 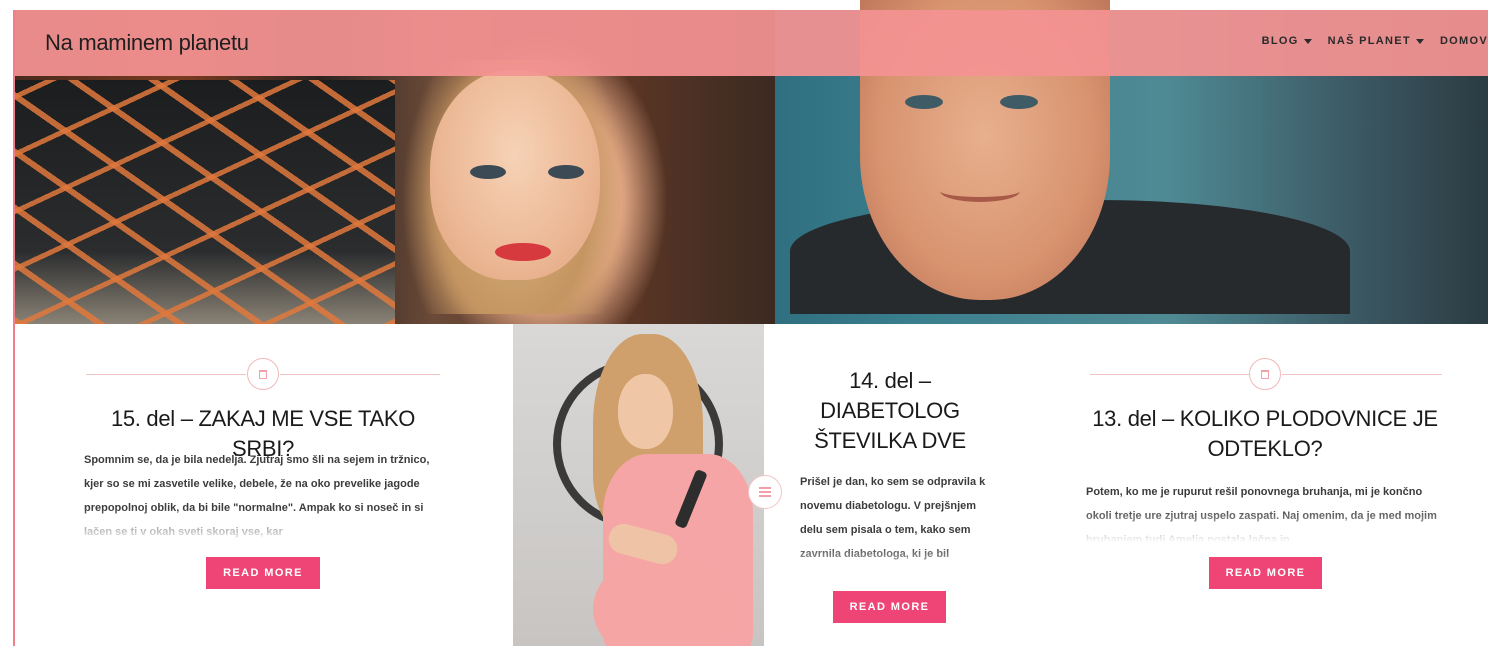 What do you see at coordinates (523, 252) in the screenshot?
I see `woman-lips` at bounding box center [523, 252].